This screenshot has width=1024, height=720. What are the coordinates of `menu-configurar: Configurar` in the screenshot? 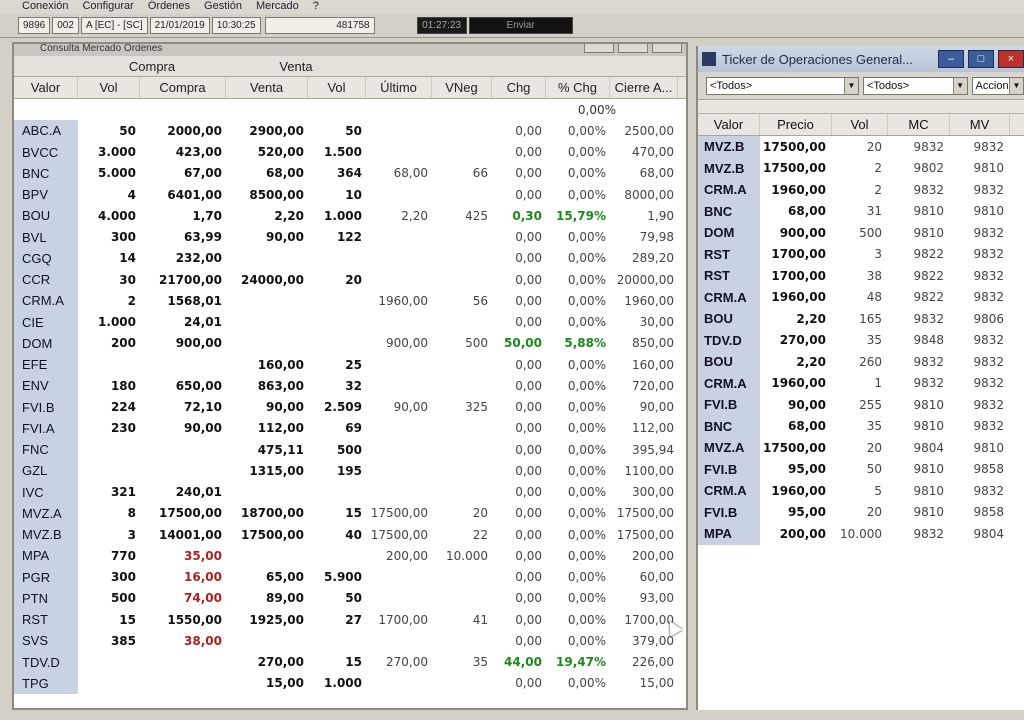 It's located at (107, 7).